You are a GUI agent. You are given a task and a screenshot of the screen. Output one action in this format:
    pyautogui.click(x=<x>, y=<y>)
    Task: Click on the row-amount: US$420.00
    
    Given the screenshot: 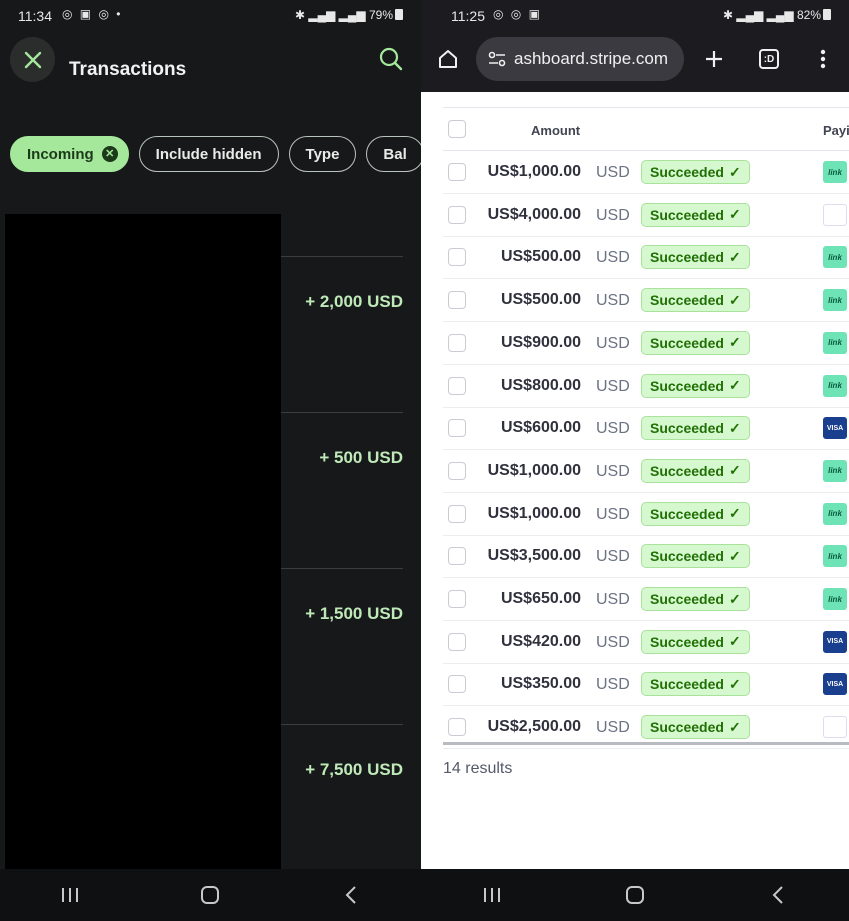 What is the action you would take?
    pyautogui.click(x=540, y=641)
    